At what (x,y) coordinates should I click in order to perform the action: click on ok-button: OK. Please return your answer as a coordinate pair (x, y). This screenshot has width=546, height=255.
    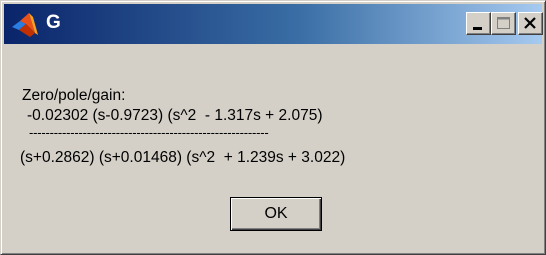
    Looking at the image, I should click on (276, 214).